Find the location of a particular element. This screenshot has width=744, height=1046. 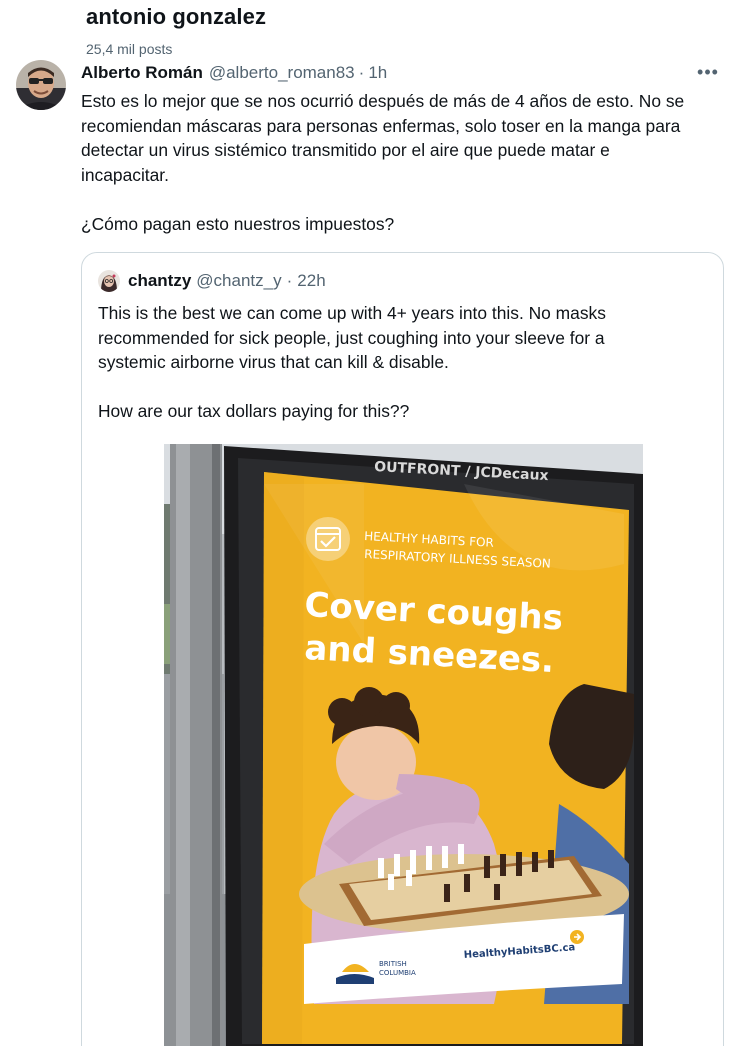

author-avatar is located at coordinates (41, 85).